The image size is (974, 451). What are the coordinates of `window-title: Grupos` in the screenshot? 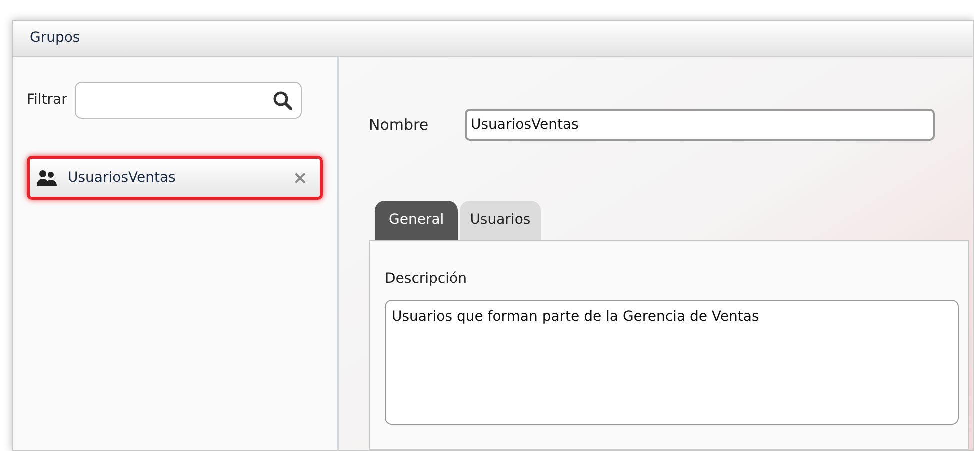 It's located at (55, 38).